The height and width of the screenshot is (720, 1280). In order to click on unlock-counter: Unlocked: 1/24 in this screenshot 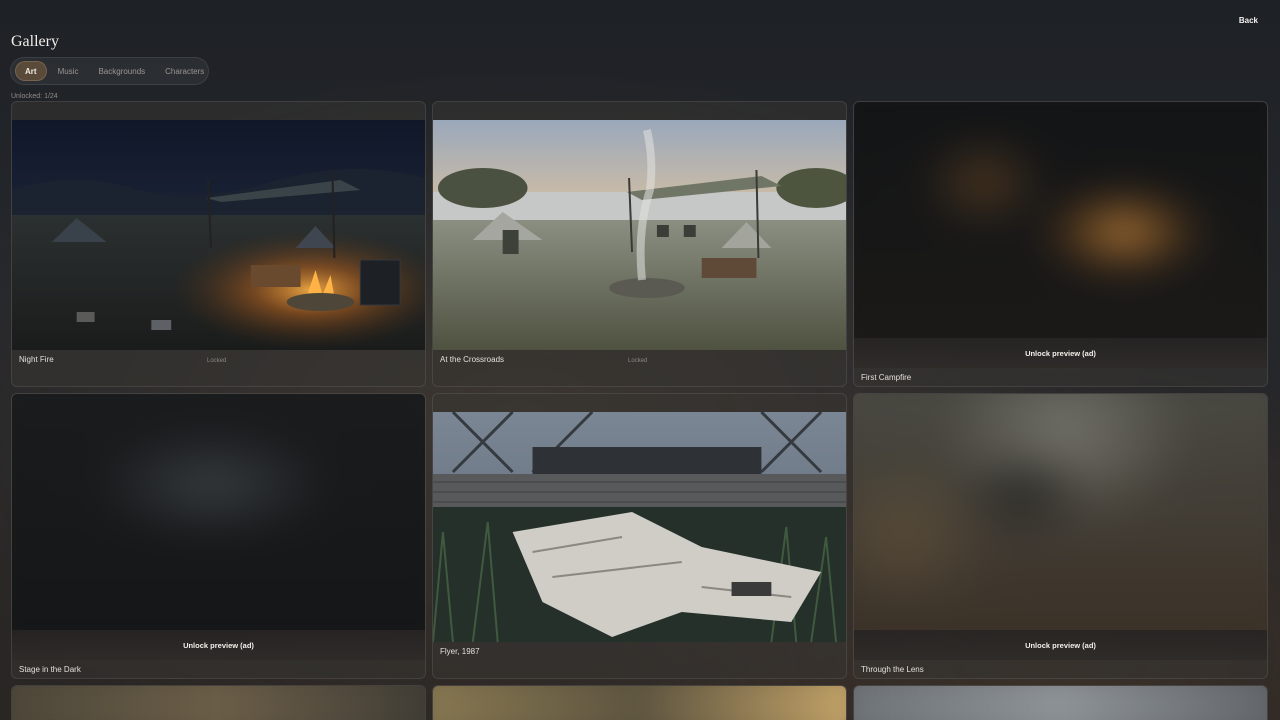, I will do `click(34, 96)`.